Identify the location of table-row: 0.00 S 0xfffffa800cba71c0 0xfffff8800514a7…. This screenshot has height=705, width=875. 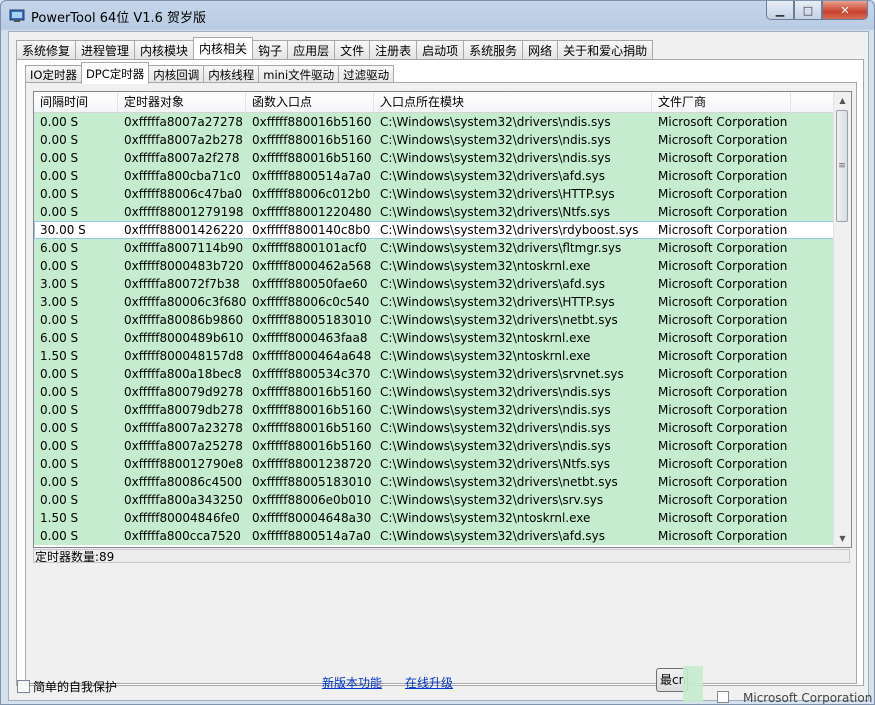
(438, 176).